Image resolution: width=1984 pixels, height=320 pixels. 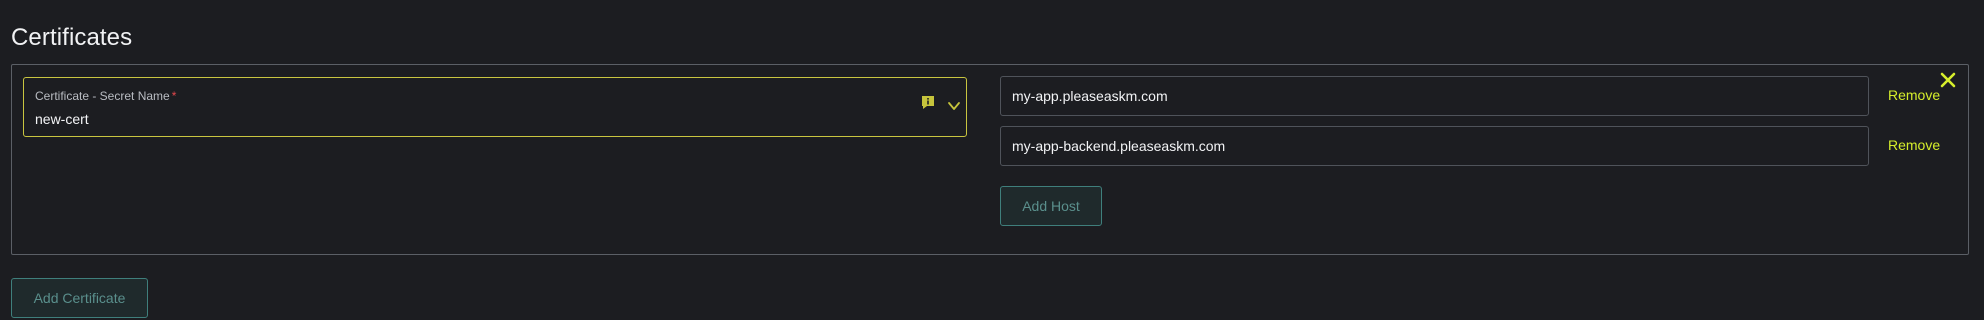 What do you see at coordinates (79, 298) in the screenshot?
I see `add-certificate-button: Add Certificate` at bounding box center [79, 298].